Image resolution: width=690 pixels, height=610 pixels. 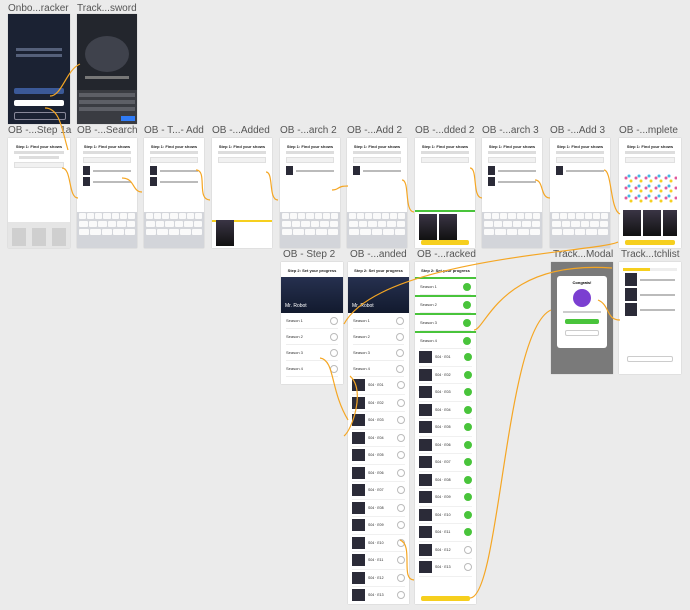 I want to click on frame-ob-added2: Step 1: Find your shows, so click(x=445, y=193).